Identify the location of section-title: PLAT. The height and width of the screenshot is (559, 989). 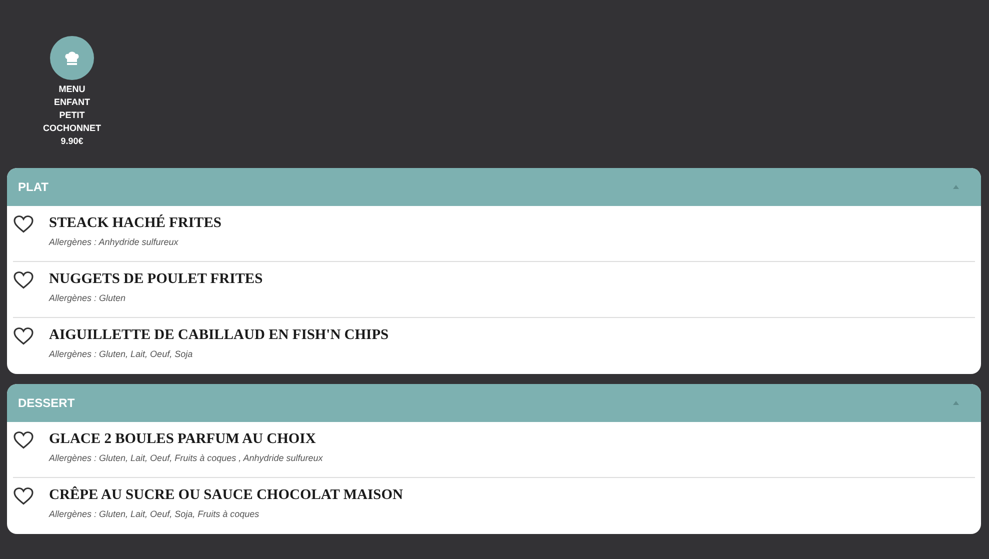
(33, 187).